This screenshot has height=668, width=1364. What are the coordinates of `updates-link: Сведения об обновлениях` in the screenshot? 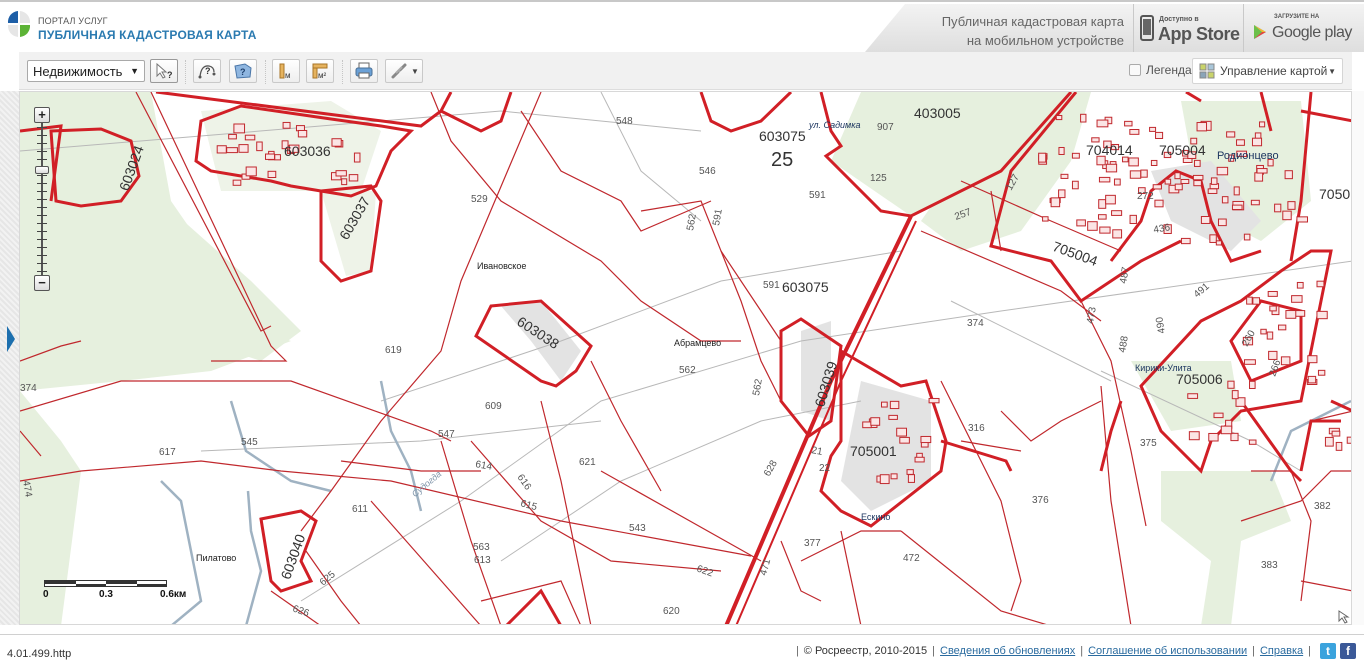 It's located at (1007, 651).